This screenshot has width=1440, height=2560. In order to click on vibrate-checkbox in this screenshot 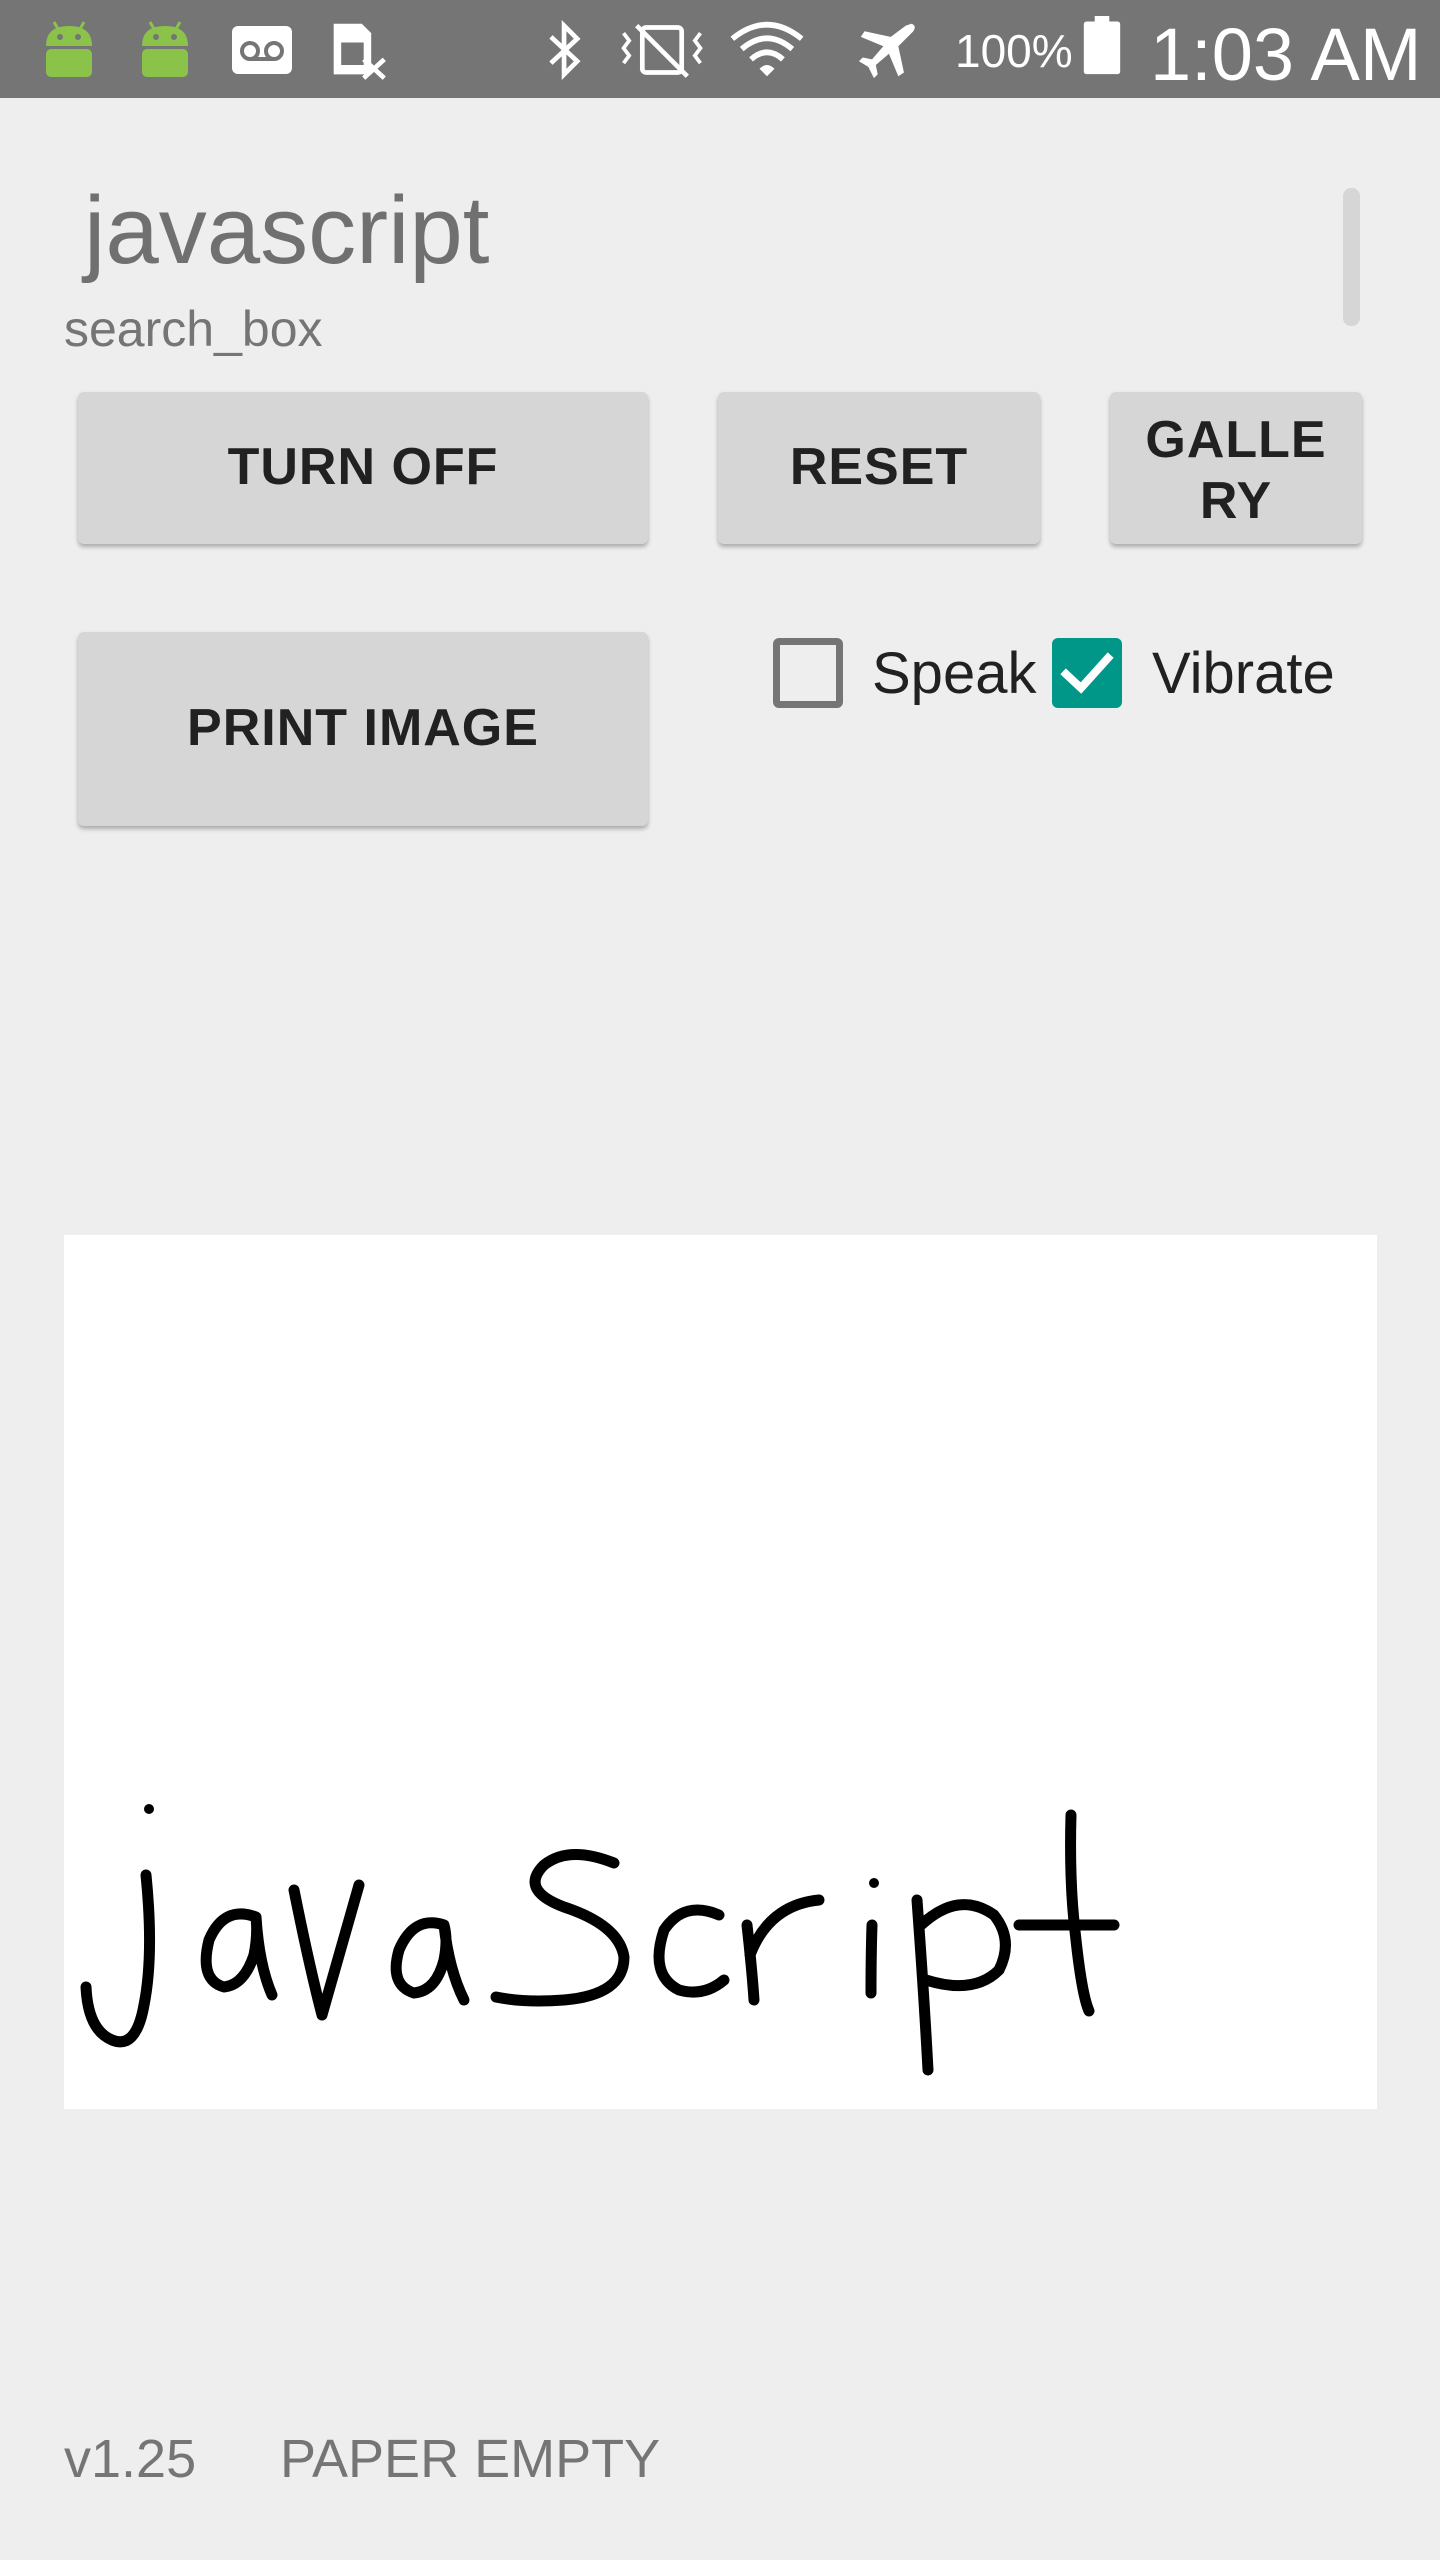, I will do `click(1087, 673)`.